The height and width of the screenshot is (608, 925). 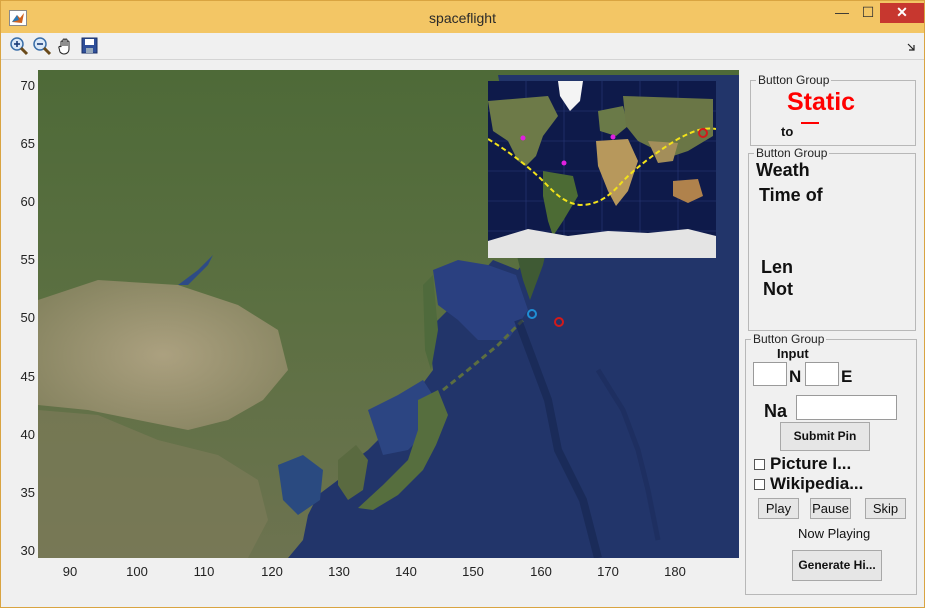 I want to click on input-label: Input, so click(x=793, y=353).